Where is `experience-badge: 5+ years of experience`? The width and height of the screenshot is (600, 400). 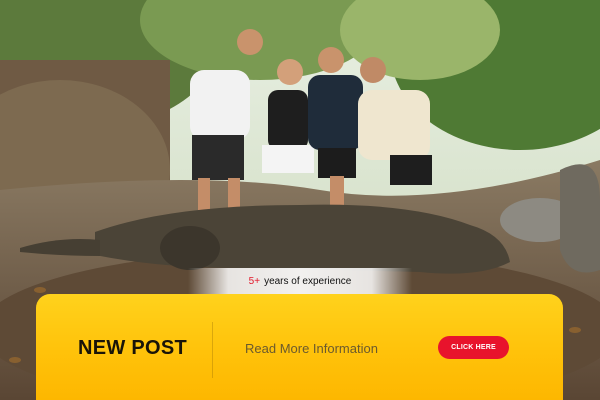
experience-badge: 5+ years of experience is located at coordinates (300, 281).